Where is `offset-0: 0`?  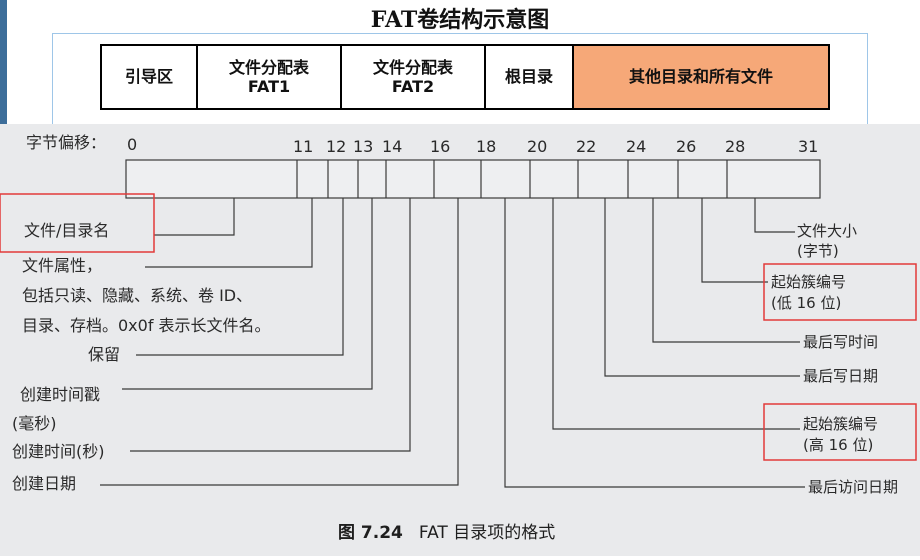
offset-0: 0 is located at coordinates (132, 144).